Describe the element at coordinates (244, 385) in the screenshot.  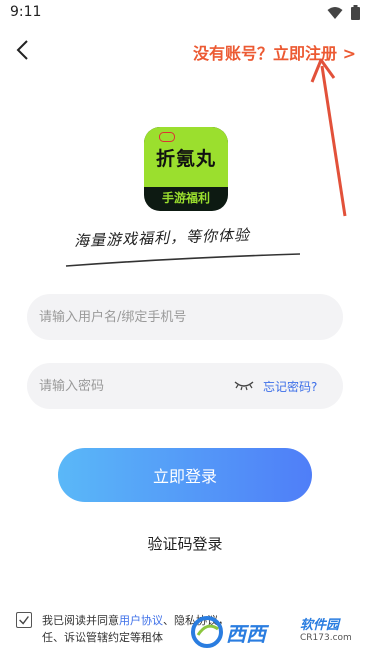
I see `eye-closed-icon` at that location.